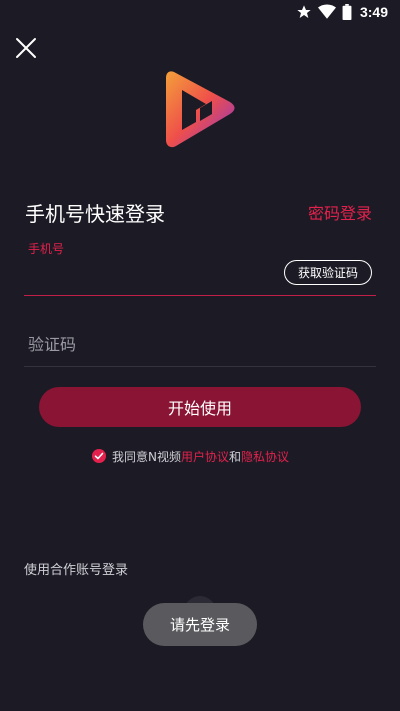 The image size is (400, 711). Describe the element at coordinates (200, 295) in the screenshot. I see `phone-underline` at that location.